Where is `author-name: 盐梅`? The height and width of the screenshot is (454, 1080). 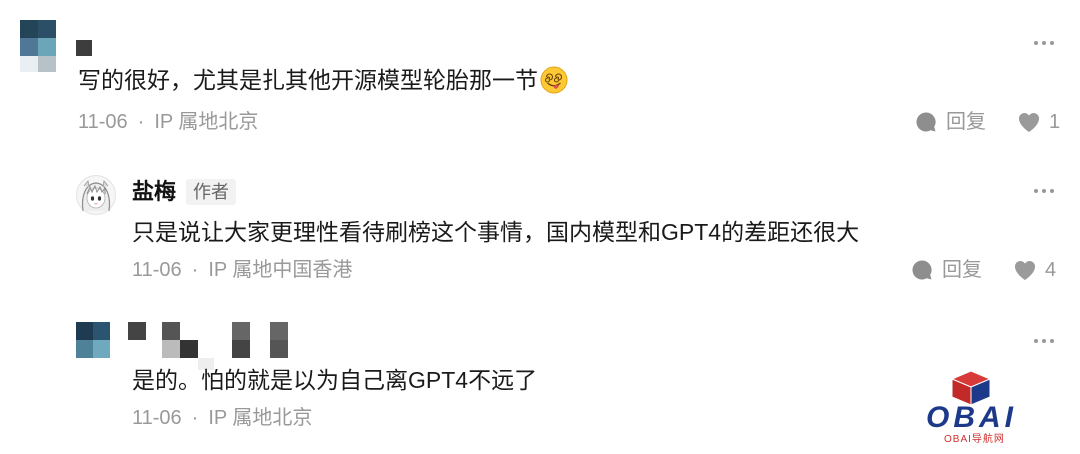
author-name: 盐梅 is located at coordinates (154, 192).